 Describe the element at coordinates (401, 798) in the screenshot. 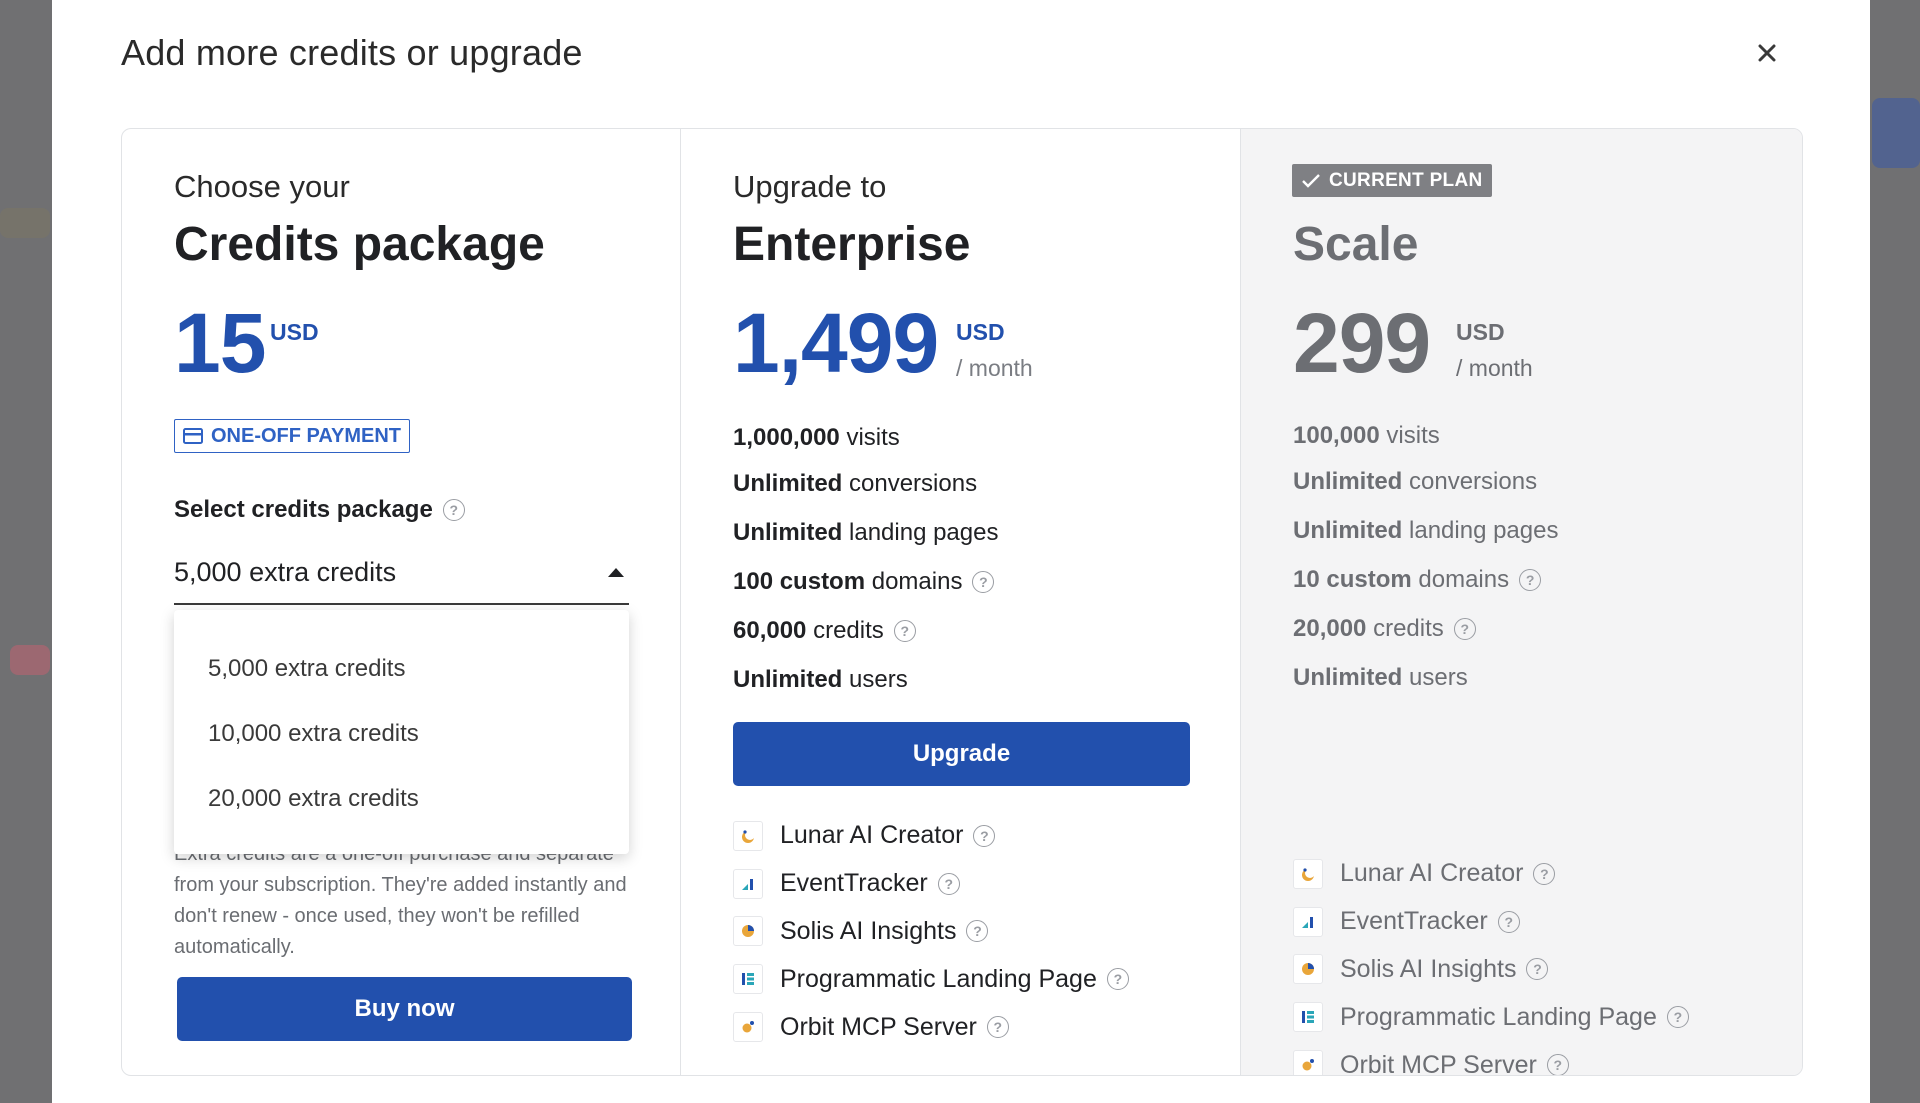

I see `dropdown-option: 20,000 extra credits` at that location.